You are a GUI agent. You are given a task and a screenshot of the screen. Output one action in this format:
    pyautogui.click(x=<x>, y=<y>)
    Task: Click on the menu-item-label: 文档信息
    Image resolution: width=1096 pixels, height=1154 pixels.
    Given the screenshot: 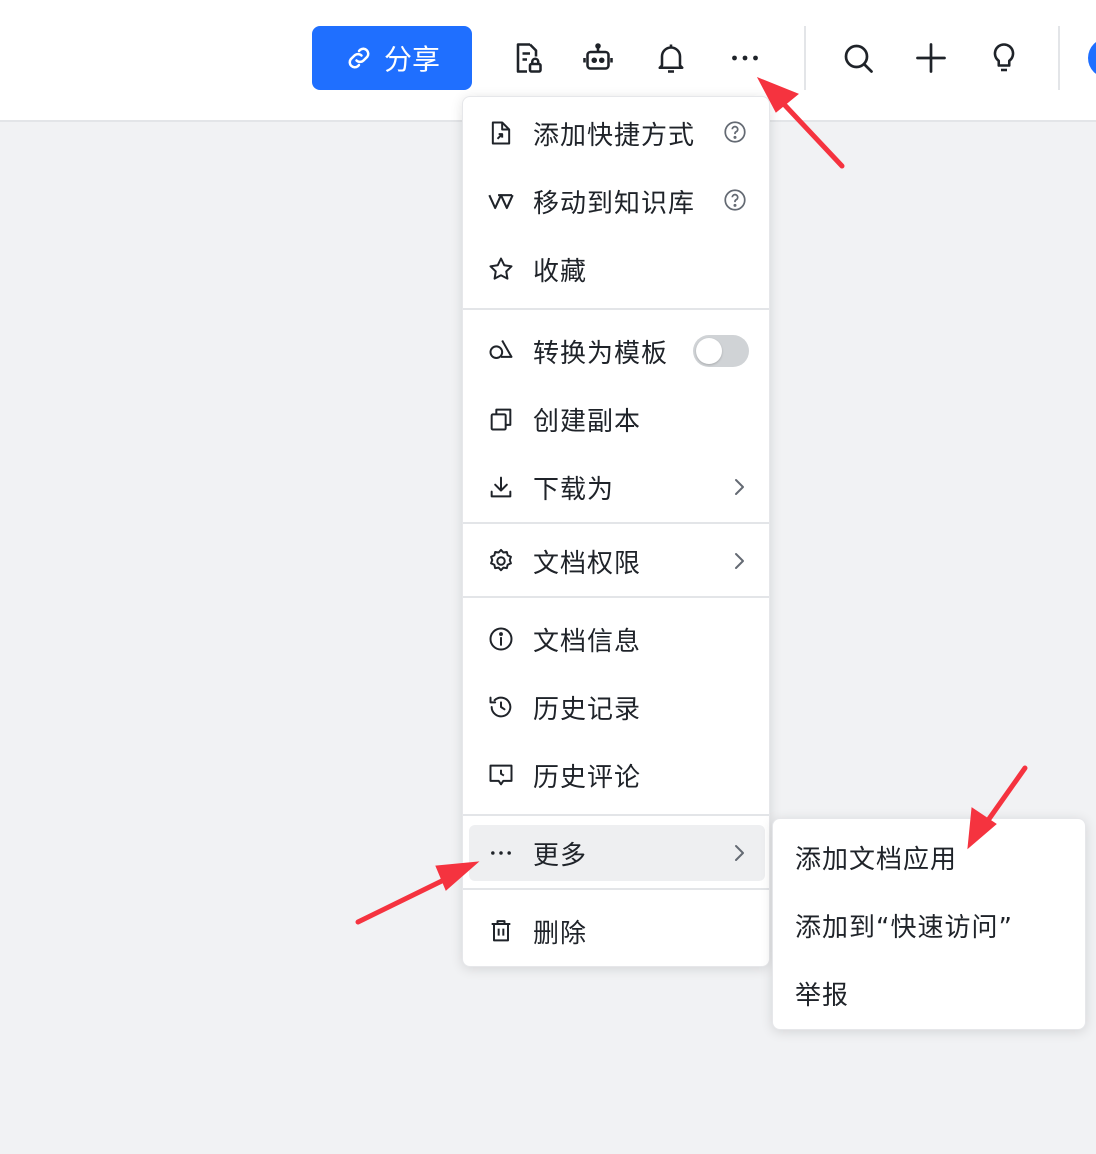 What is the action you would take?
    pyautogui.click(x=587, y=642)
    